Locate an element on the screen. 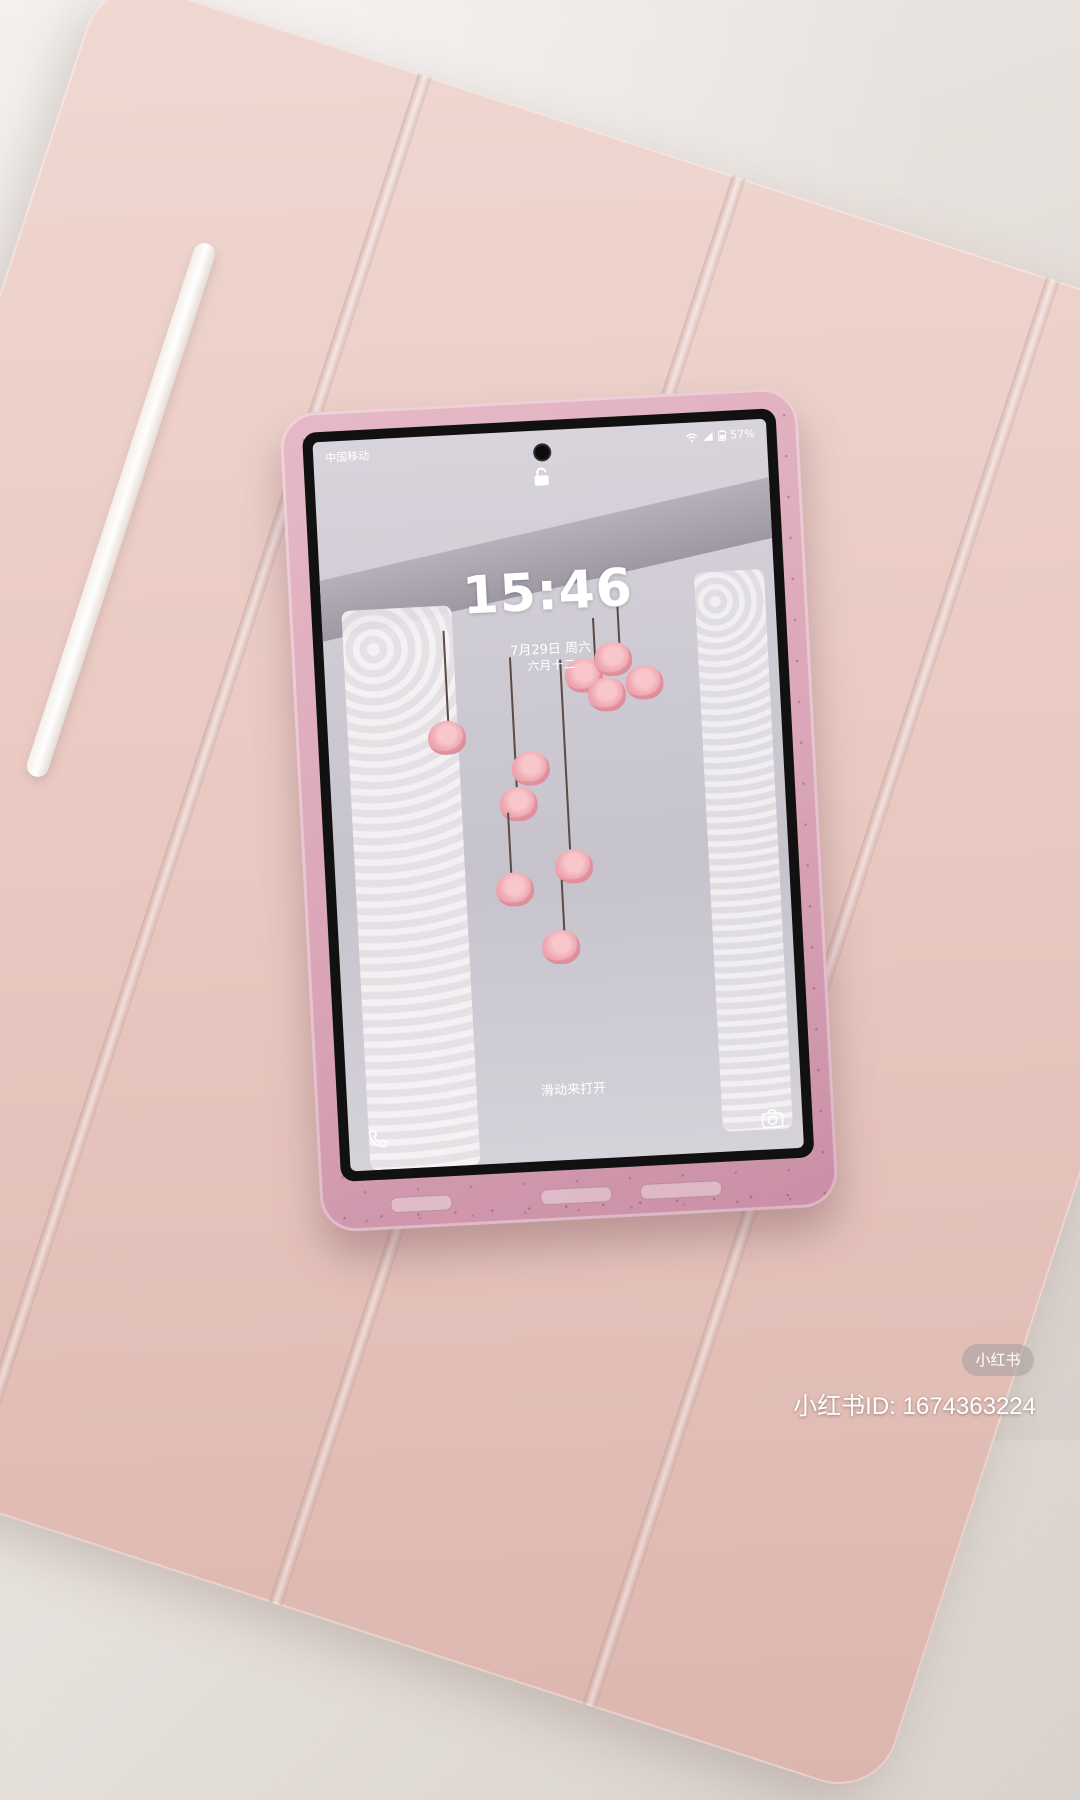 This screenshot has height=1800, width=1080. speaker-grille is located at coordinates (421, 1204).